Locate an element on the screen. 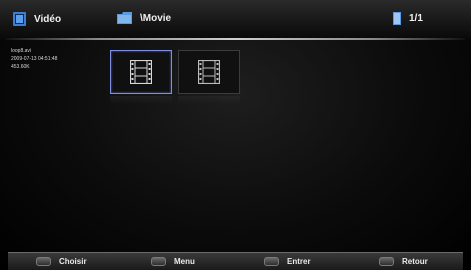 This screenshot has width=471, height=270. back-hint: Retour is located at coordinates (403, 261).